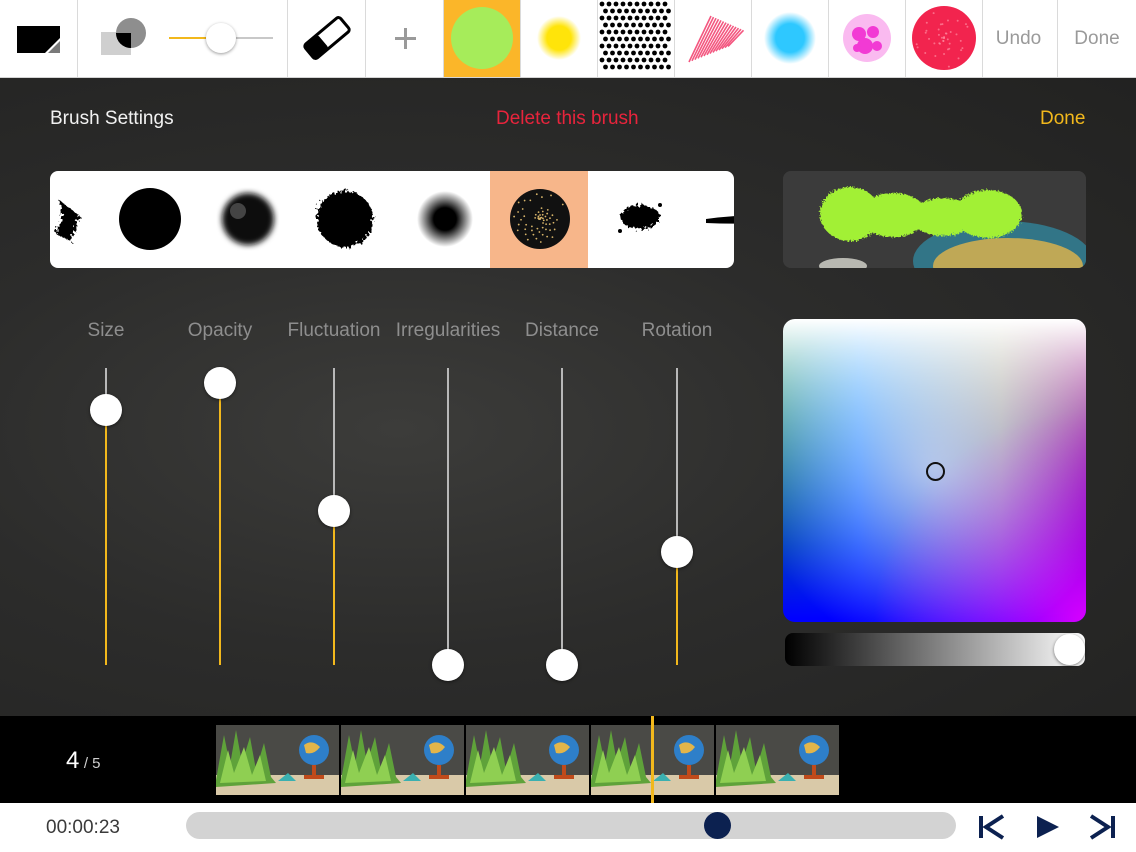 This screenshot has height=852, width=1136. Describe the element at coordinates (1069, 649) in the screenshot. I see `brightness-slider-knob` at that location.